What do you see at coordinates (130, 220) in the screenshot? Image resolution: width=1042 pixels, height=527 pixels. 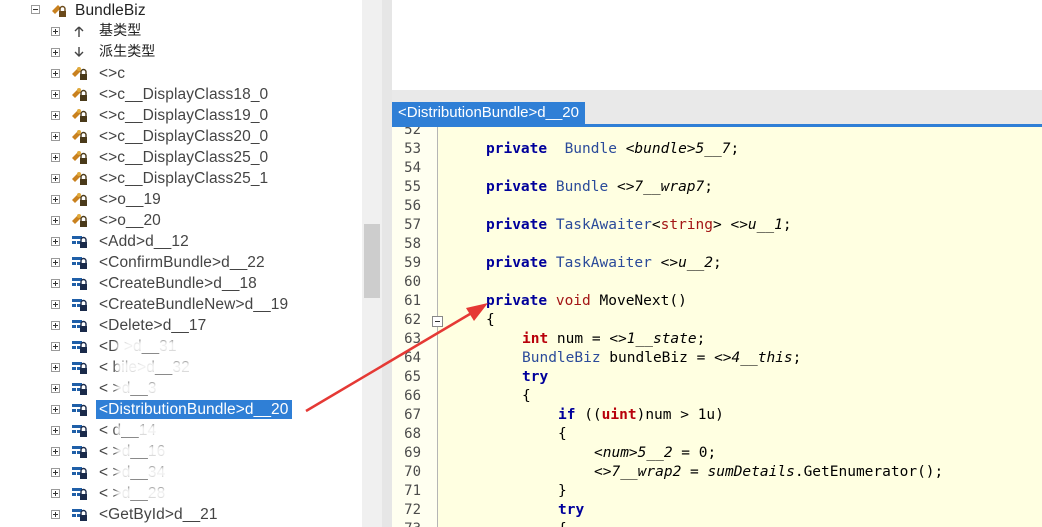 I see `tree-item-label: <>o__20` at bounding box center [130, 220].